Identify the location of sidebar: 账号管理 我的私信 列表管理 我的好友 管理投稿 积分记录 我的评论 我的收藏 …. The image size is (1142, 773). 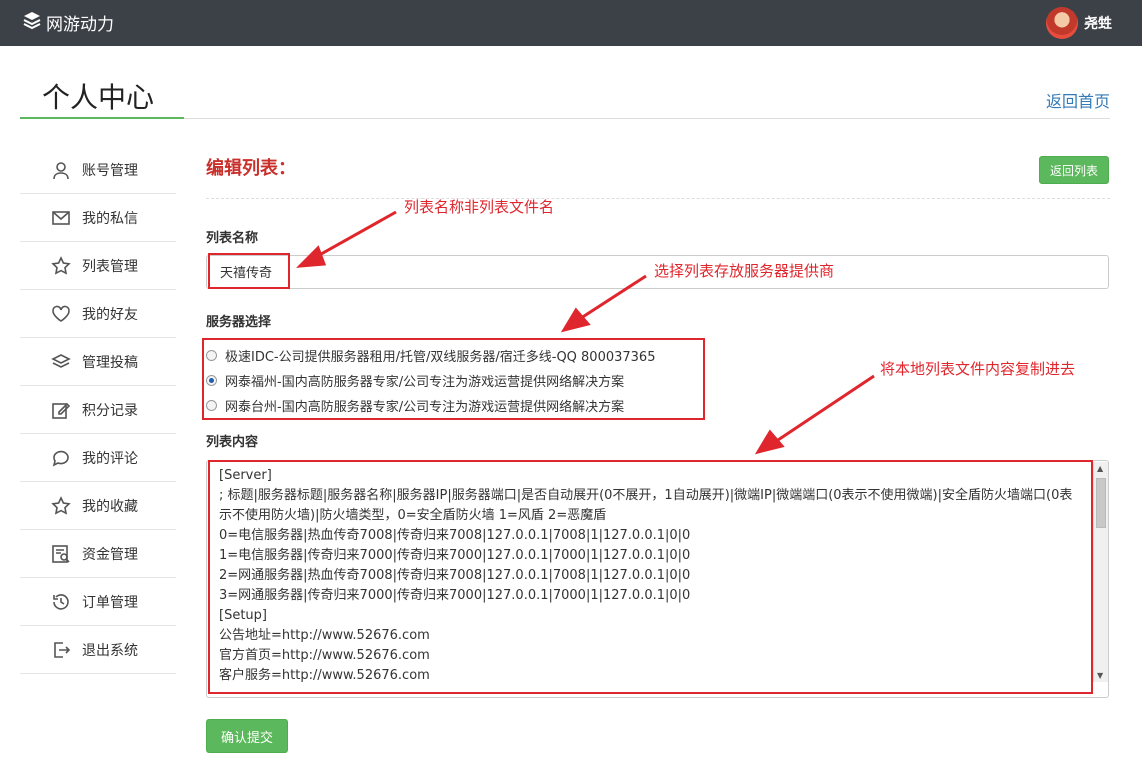
(98, 410).